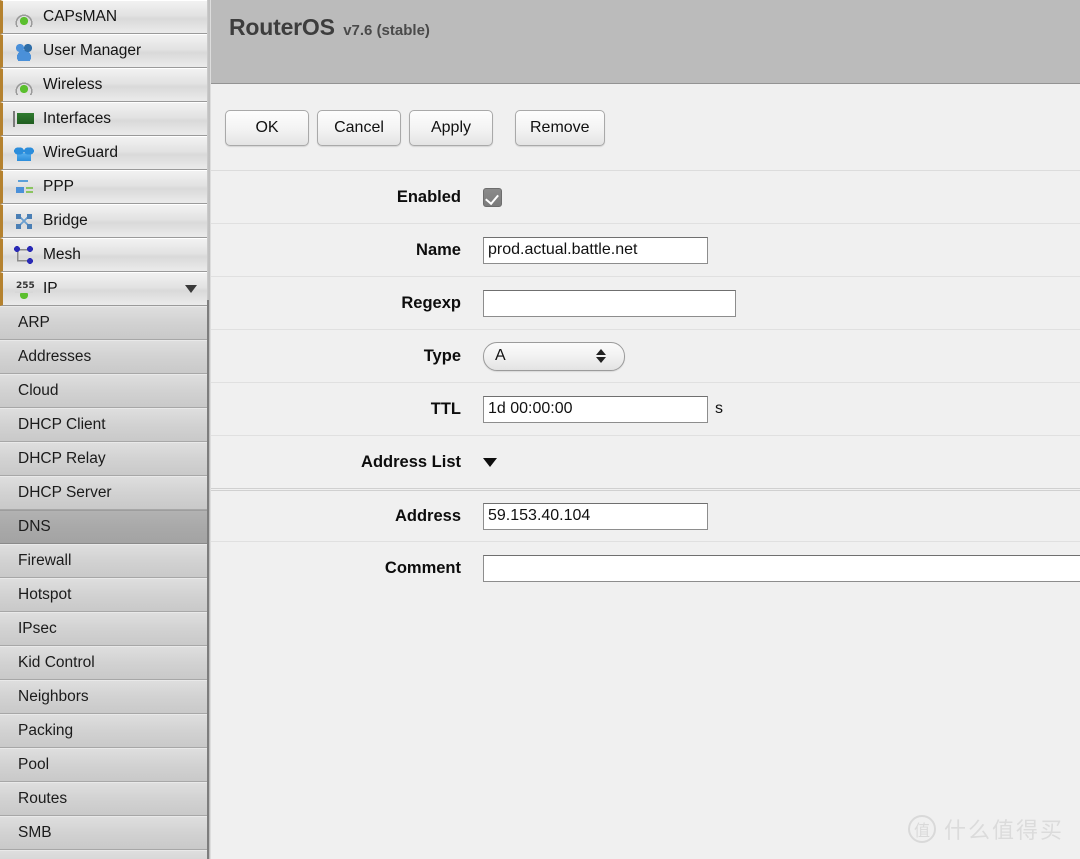 Image resolution: width=1080 pixels, height=859 pixels. Describe the element at coordinates (781, 568) in the screenshot. I see `comment-input` at that location.